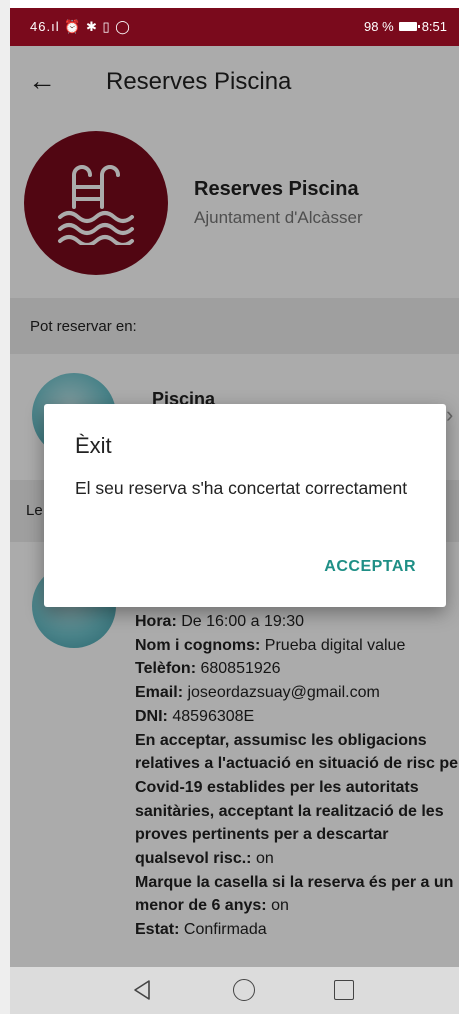 The image size is (459, 1014). Describe the element at coordinates (370, 567) in the screenshot. I see `accept-button: ACCEPTAR` at that location.